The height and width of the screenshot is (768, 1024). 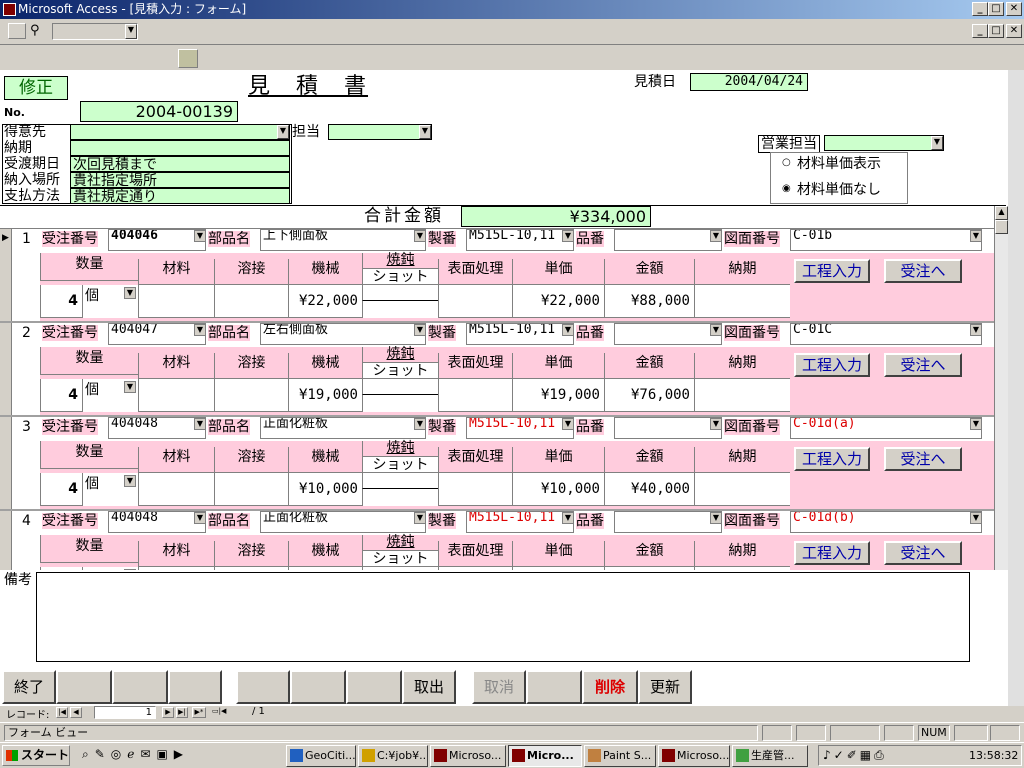 What do you see at coordinates (61, 395) in the screenshot?
I see `qty-value: 4` at bounding box center [61, 395].